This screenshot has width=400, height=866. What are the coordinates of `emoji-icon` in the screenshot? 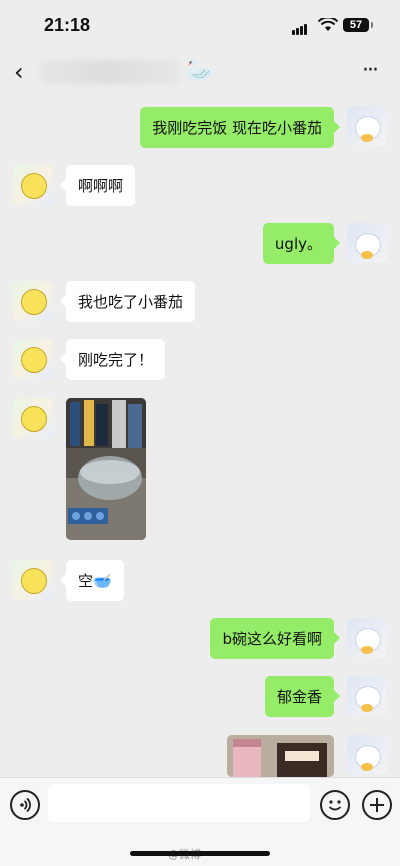 It's located at (335, 805).